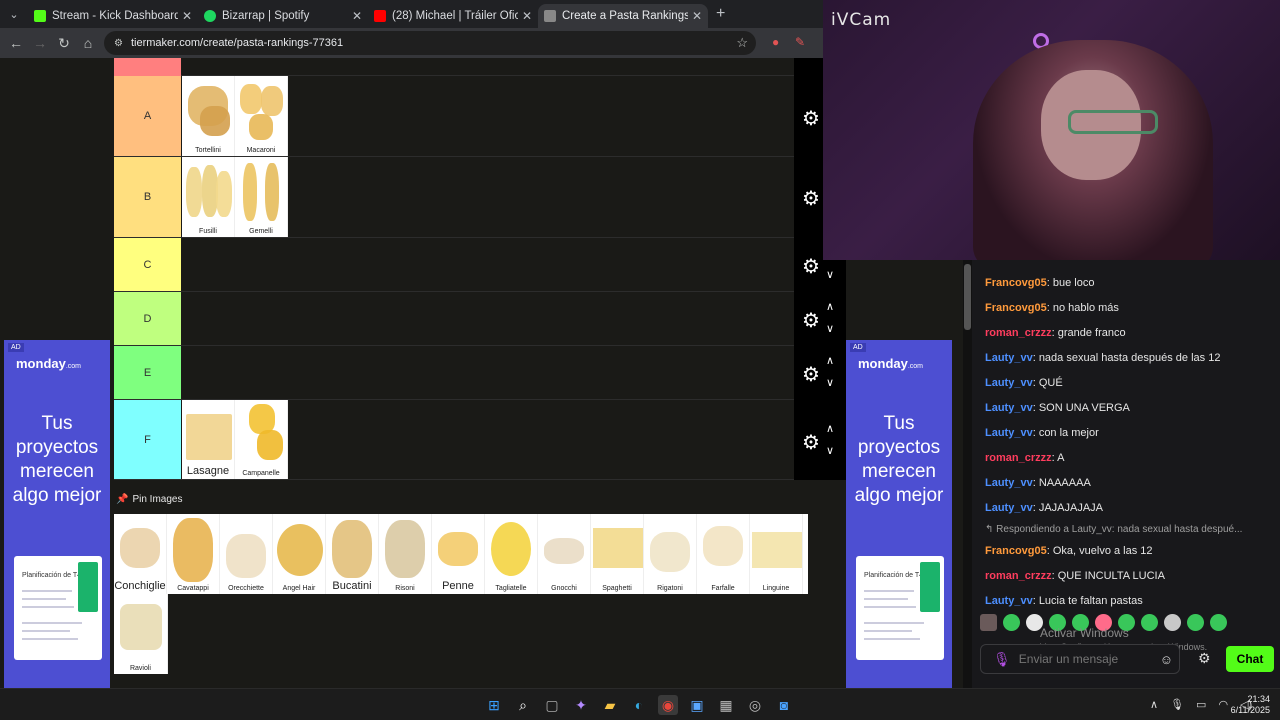 This screenshot has width=1280, height=720. What do you see at coordinates (208, 116) in the screenshot?
I see `pasta-item: Tortellini` at bounding box center [208, 116].